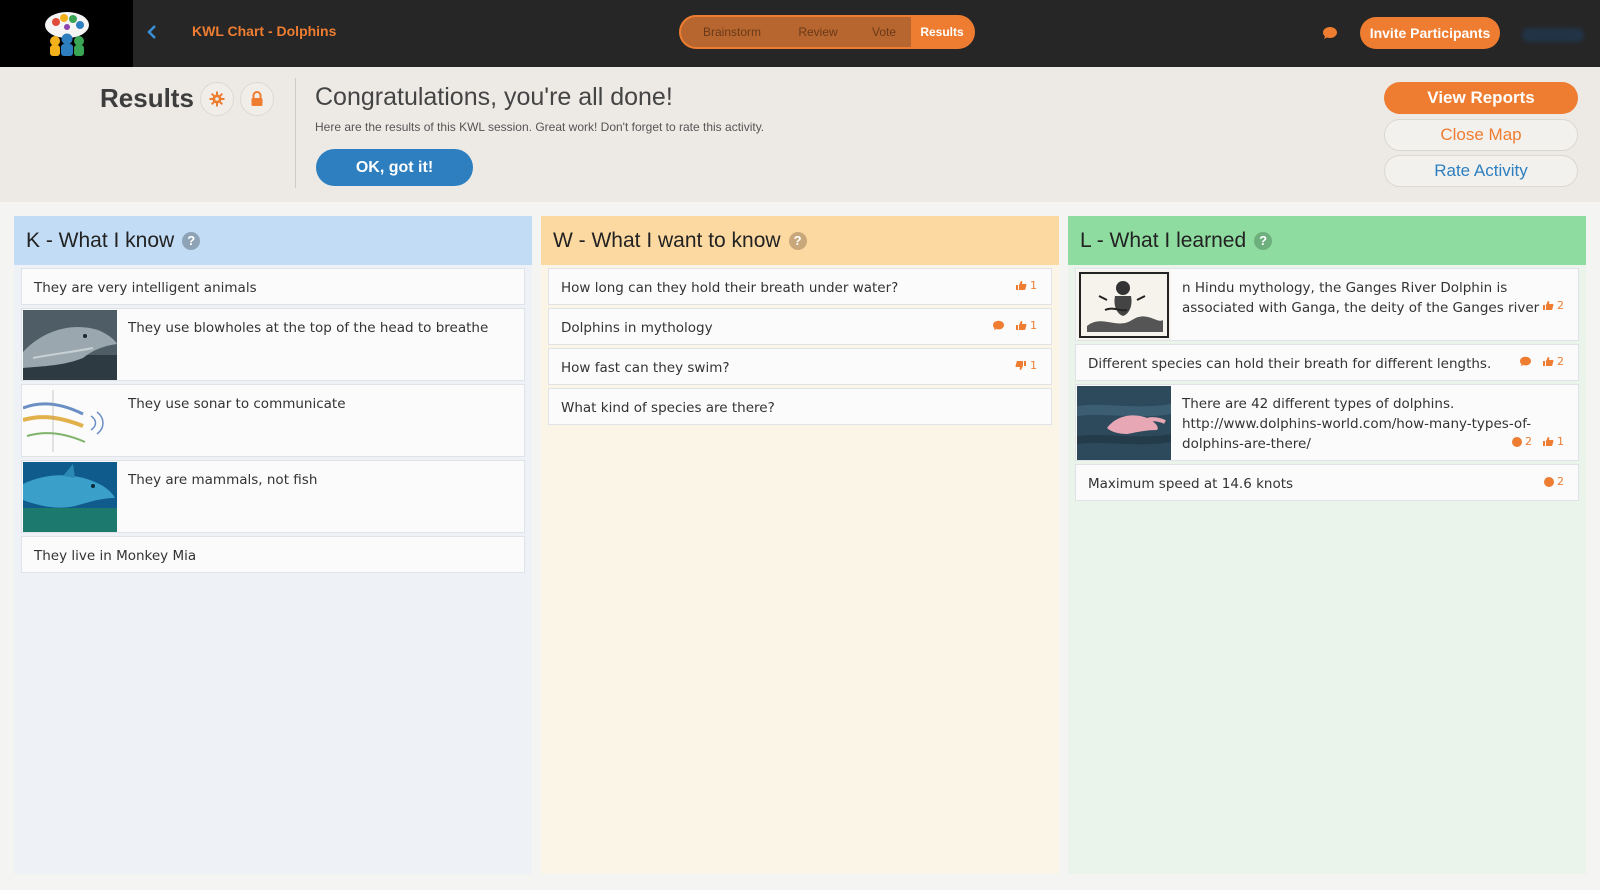  What do you see at coordinates (800, 326) in the screenshot?
I see `list-item: Dolphins in mythology 1` at bounding box center [800, 326].